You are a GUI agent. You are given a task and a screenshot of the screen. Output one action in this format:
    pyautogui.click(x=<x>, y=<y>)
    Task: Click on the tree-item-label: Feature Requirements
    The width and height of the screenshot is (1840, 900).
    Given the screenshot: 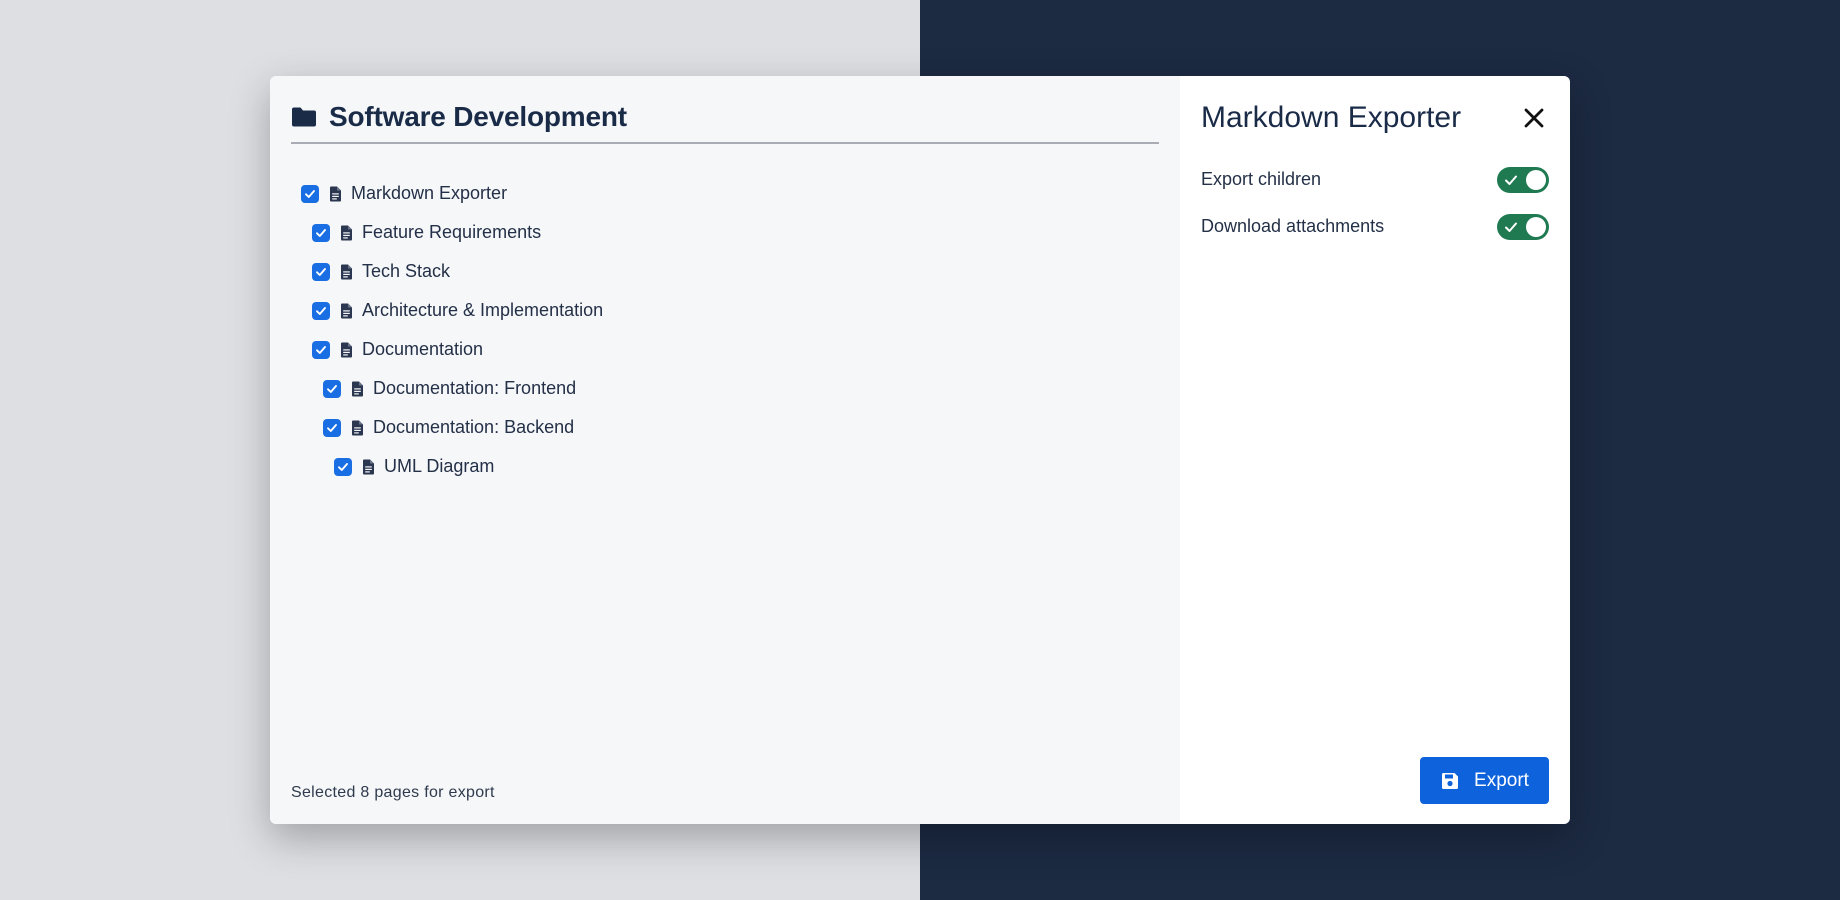 What is the action you would take?
    pyautogui.click(x=452, y=232)
    